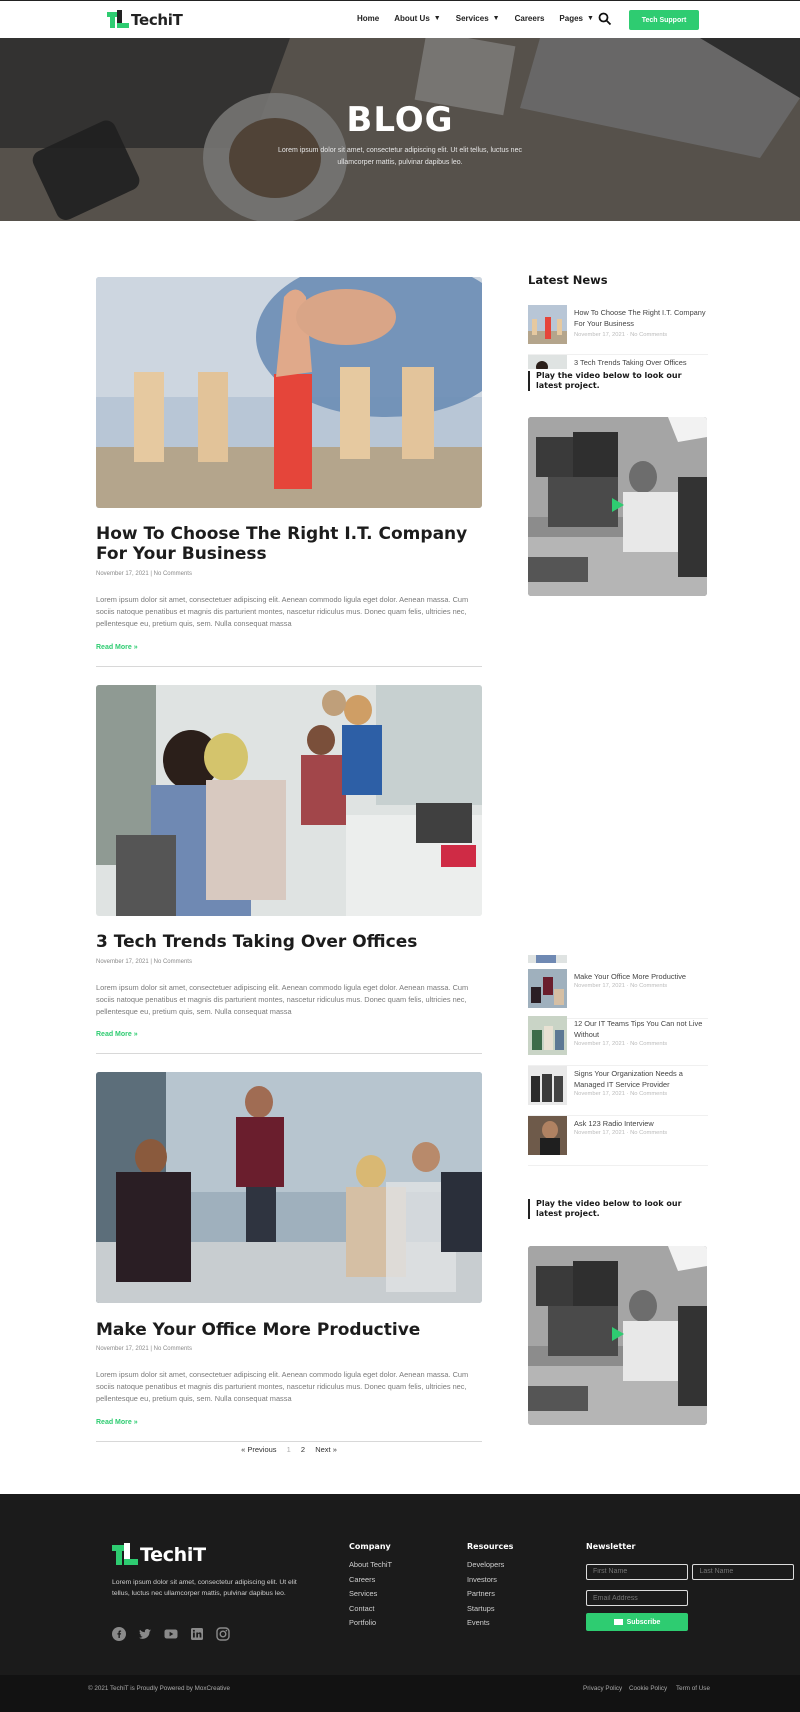 The height and width of the screenshot is (1712, 800). Describe the element at coordinates (258, 1449) in the screenshot. I see `pagination-previous: « Previous` at that location.